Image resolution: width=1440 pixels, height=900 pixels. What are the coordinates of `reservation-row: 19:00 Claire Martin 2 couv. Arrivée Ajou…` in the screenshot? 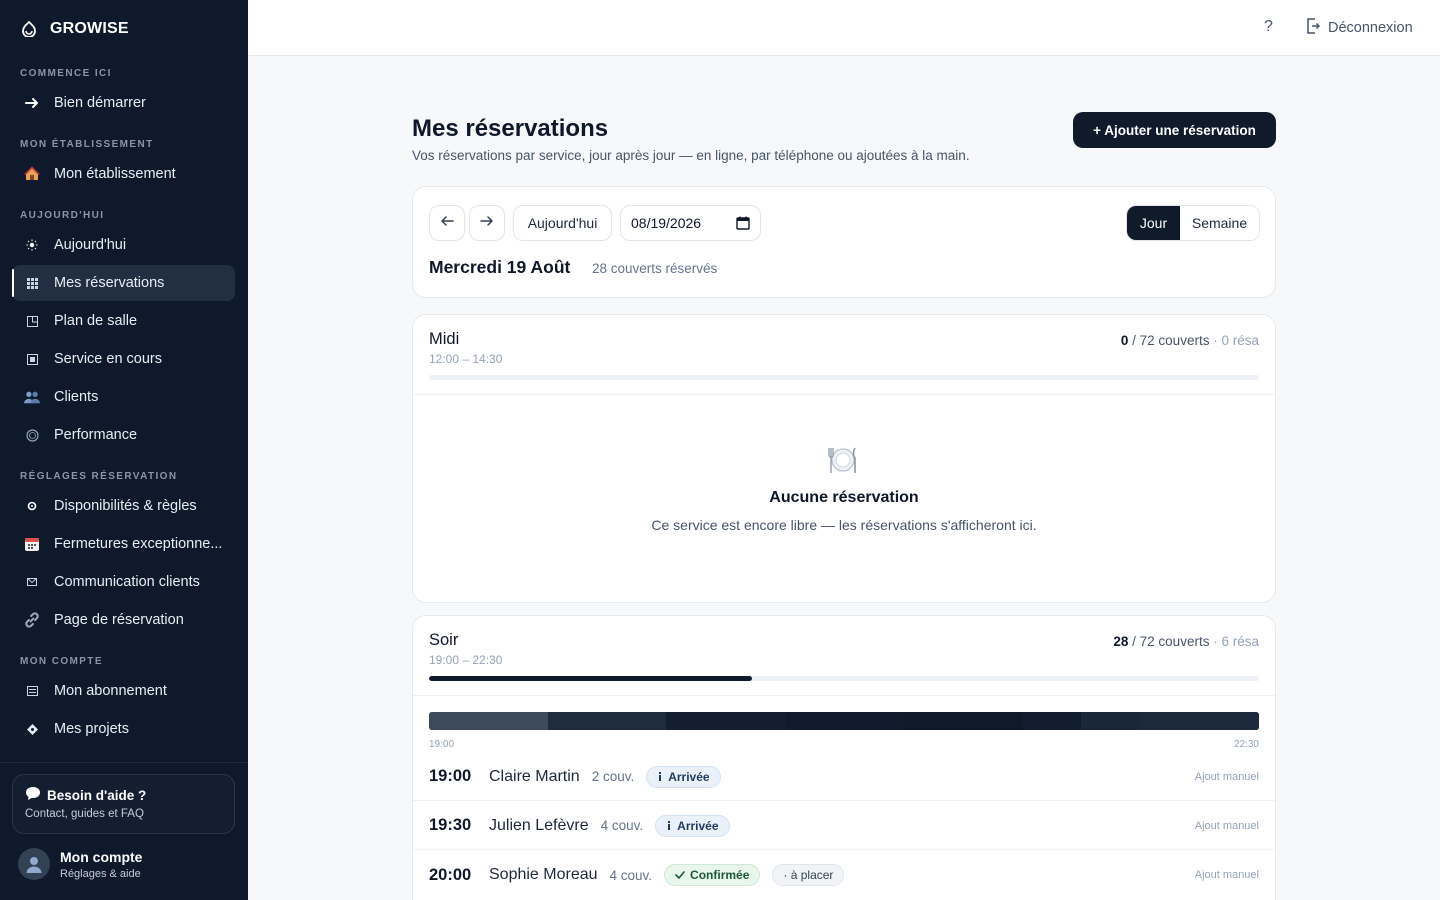 It's located at (844, 777).